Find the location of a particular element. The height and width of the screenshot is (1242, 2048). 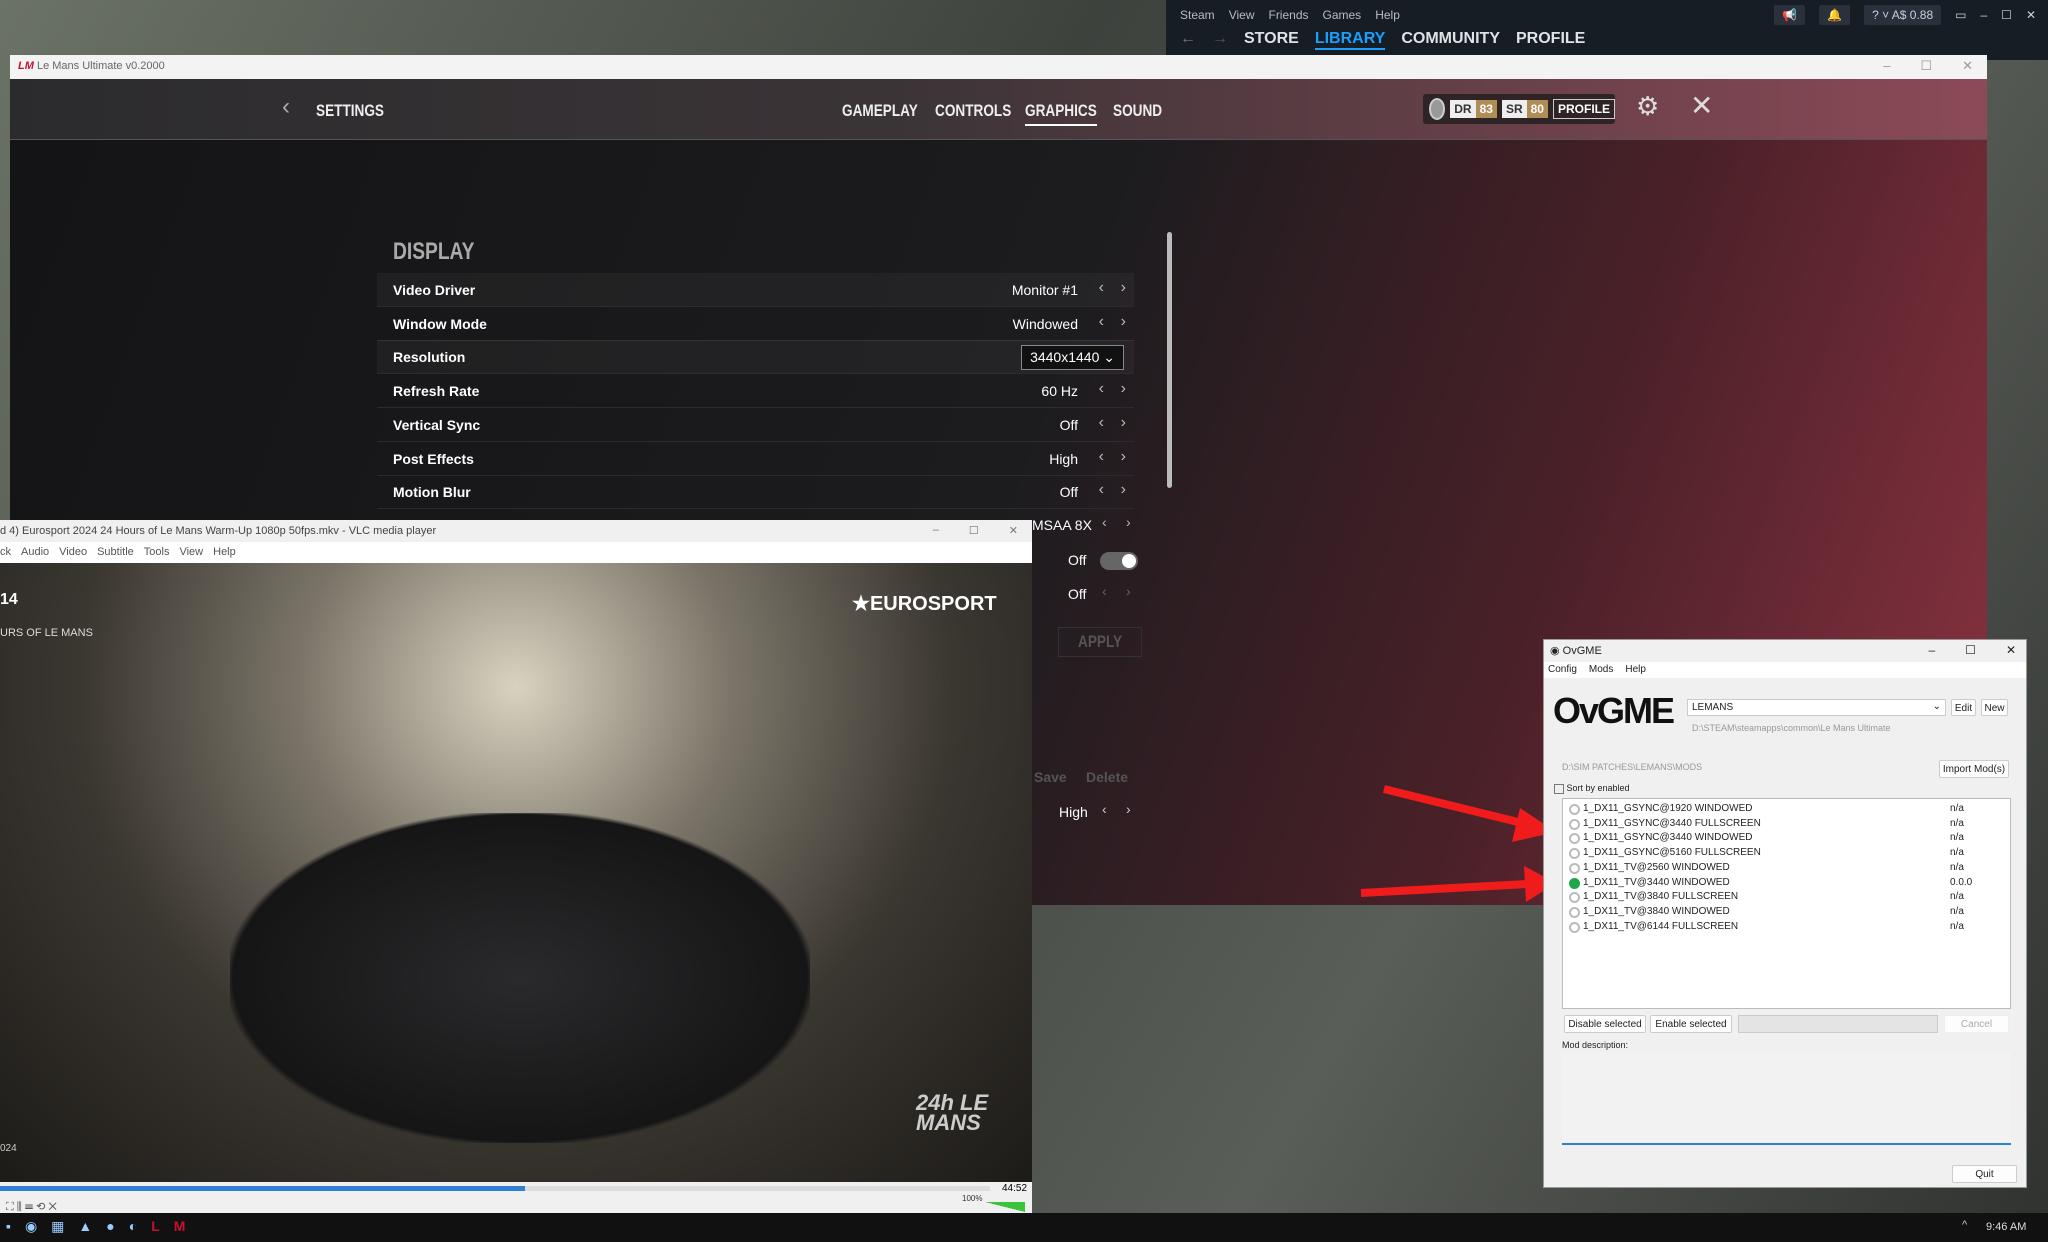

mod-name: 1_DX11_GSYNC@3440 WINDOWED is located at coordinates (1668, 838).